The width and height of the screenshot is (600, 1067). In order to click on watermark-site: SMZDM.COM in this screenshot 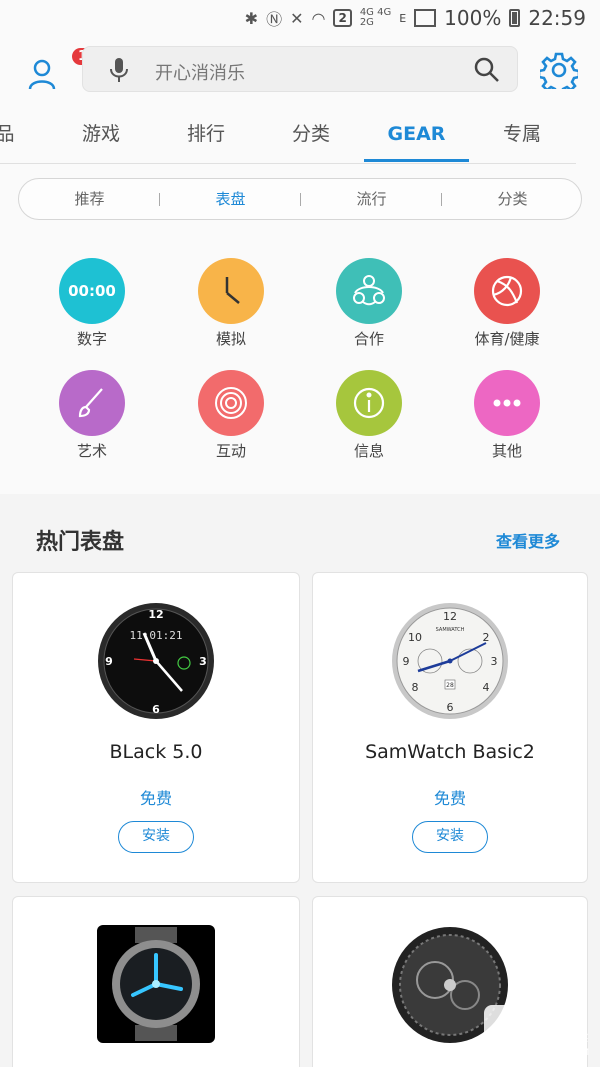, I will do `click(560, 1053)`.